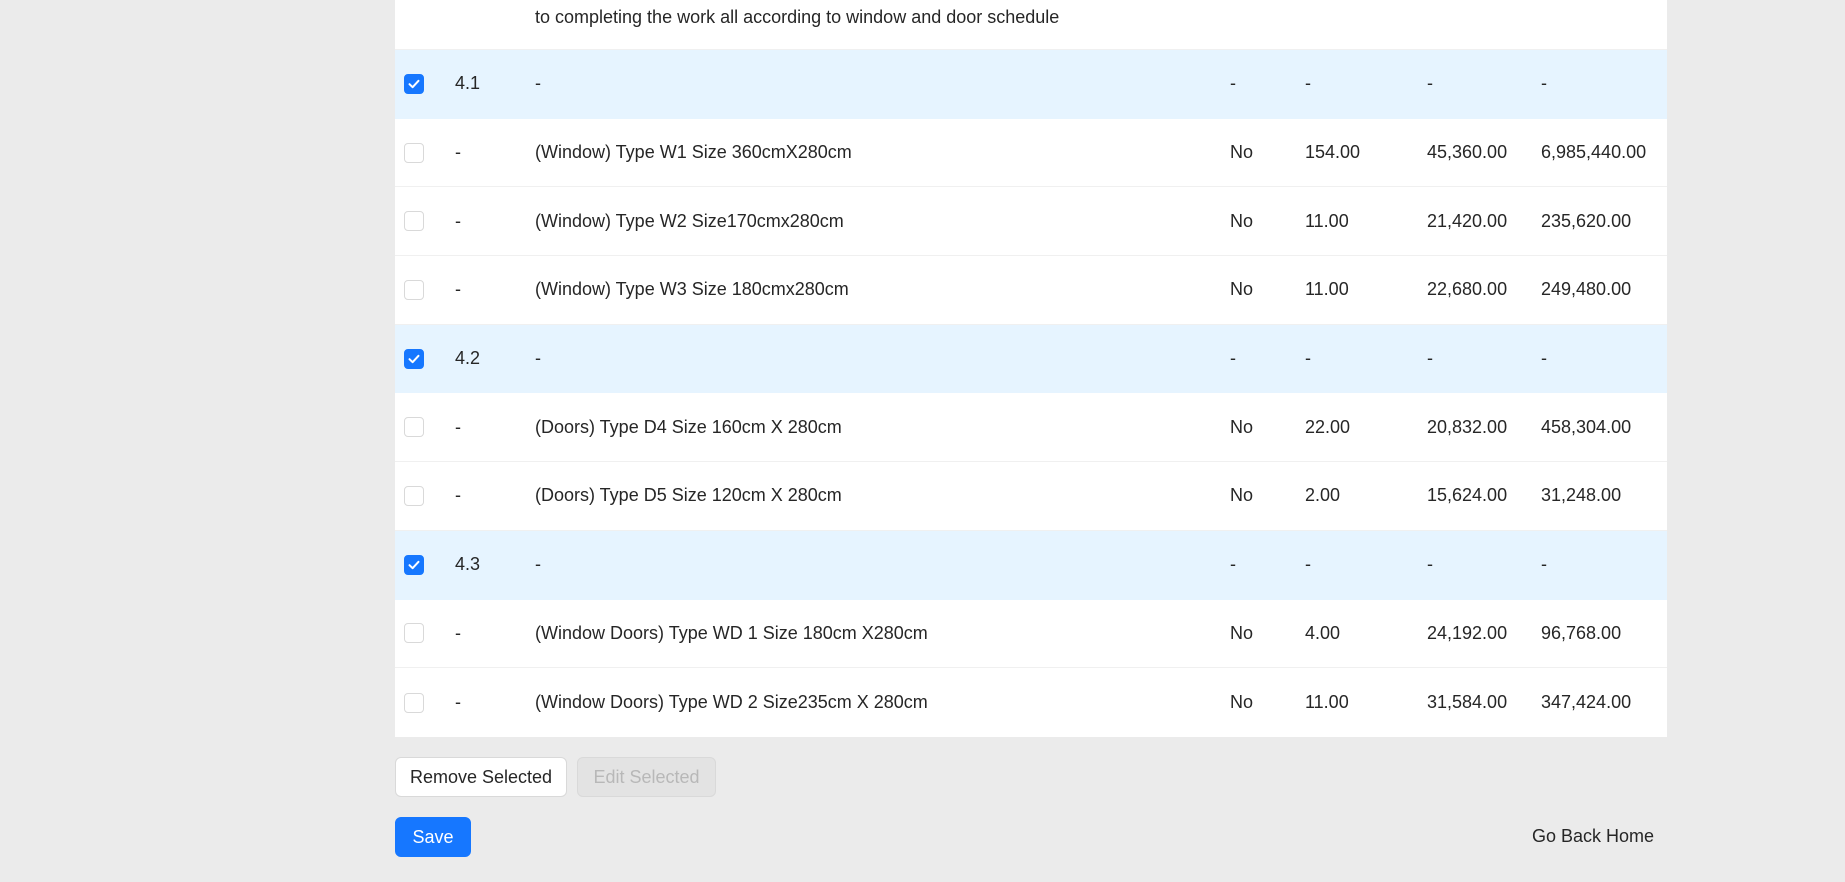  I want to click on table-row-group: 4.3 - - - - -, so click(1031, 565).